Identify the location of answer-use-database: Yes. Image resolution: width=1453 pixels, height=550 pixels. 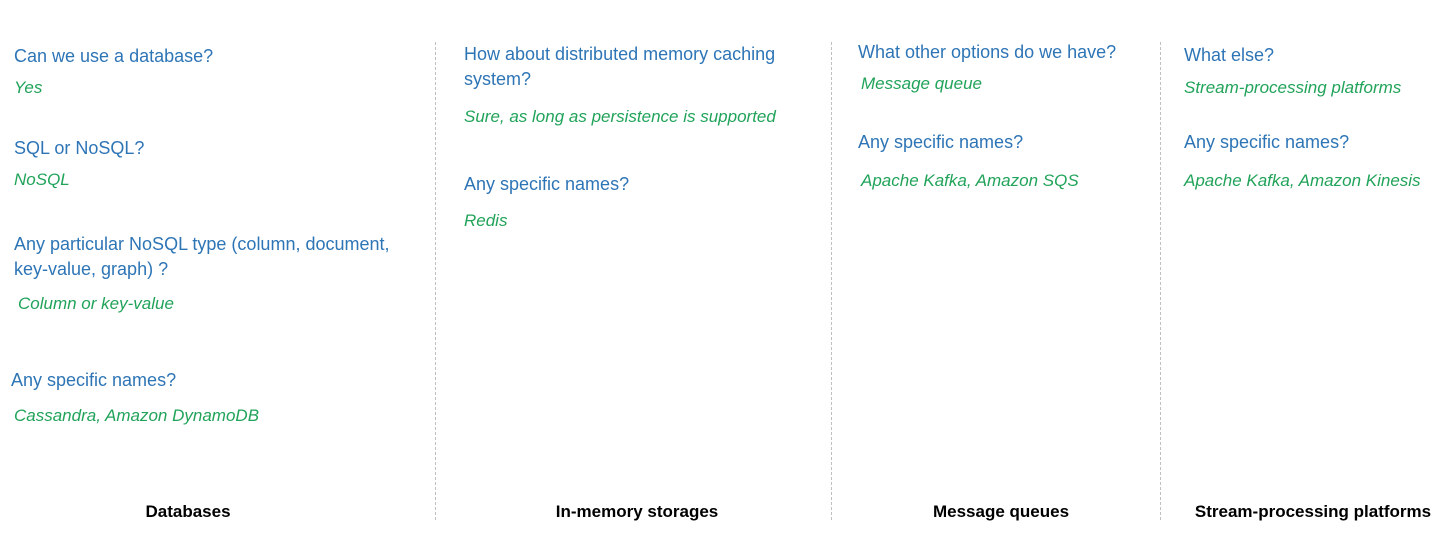
(28, 87).